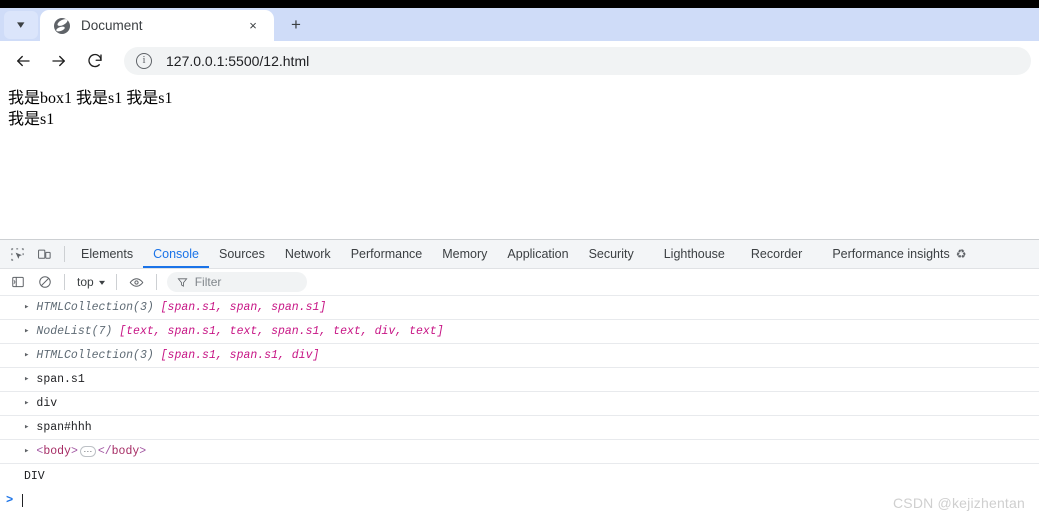 This screenshot has height=517, width=1039. Describe the element at coordinates (10, 500) in the screenshot. I see `prompt-caret-icon: >` at that location.